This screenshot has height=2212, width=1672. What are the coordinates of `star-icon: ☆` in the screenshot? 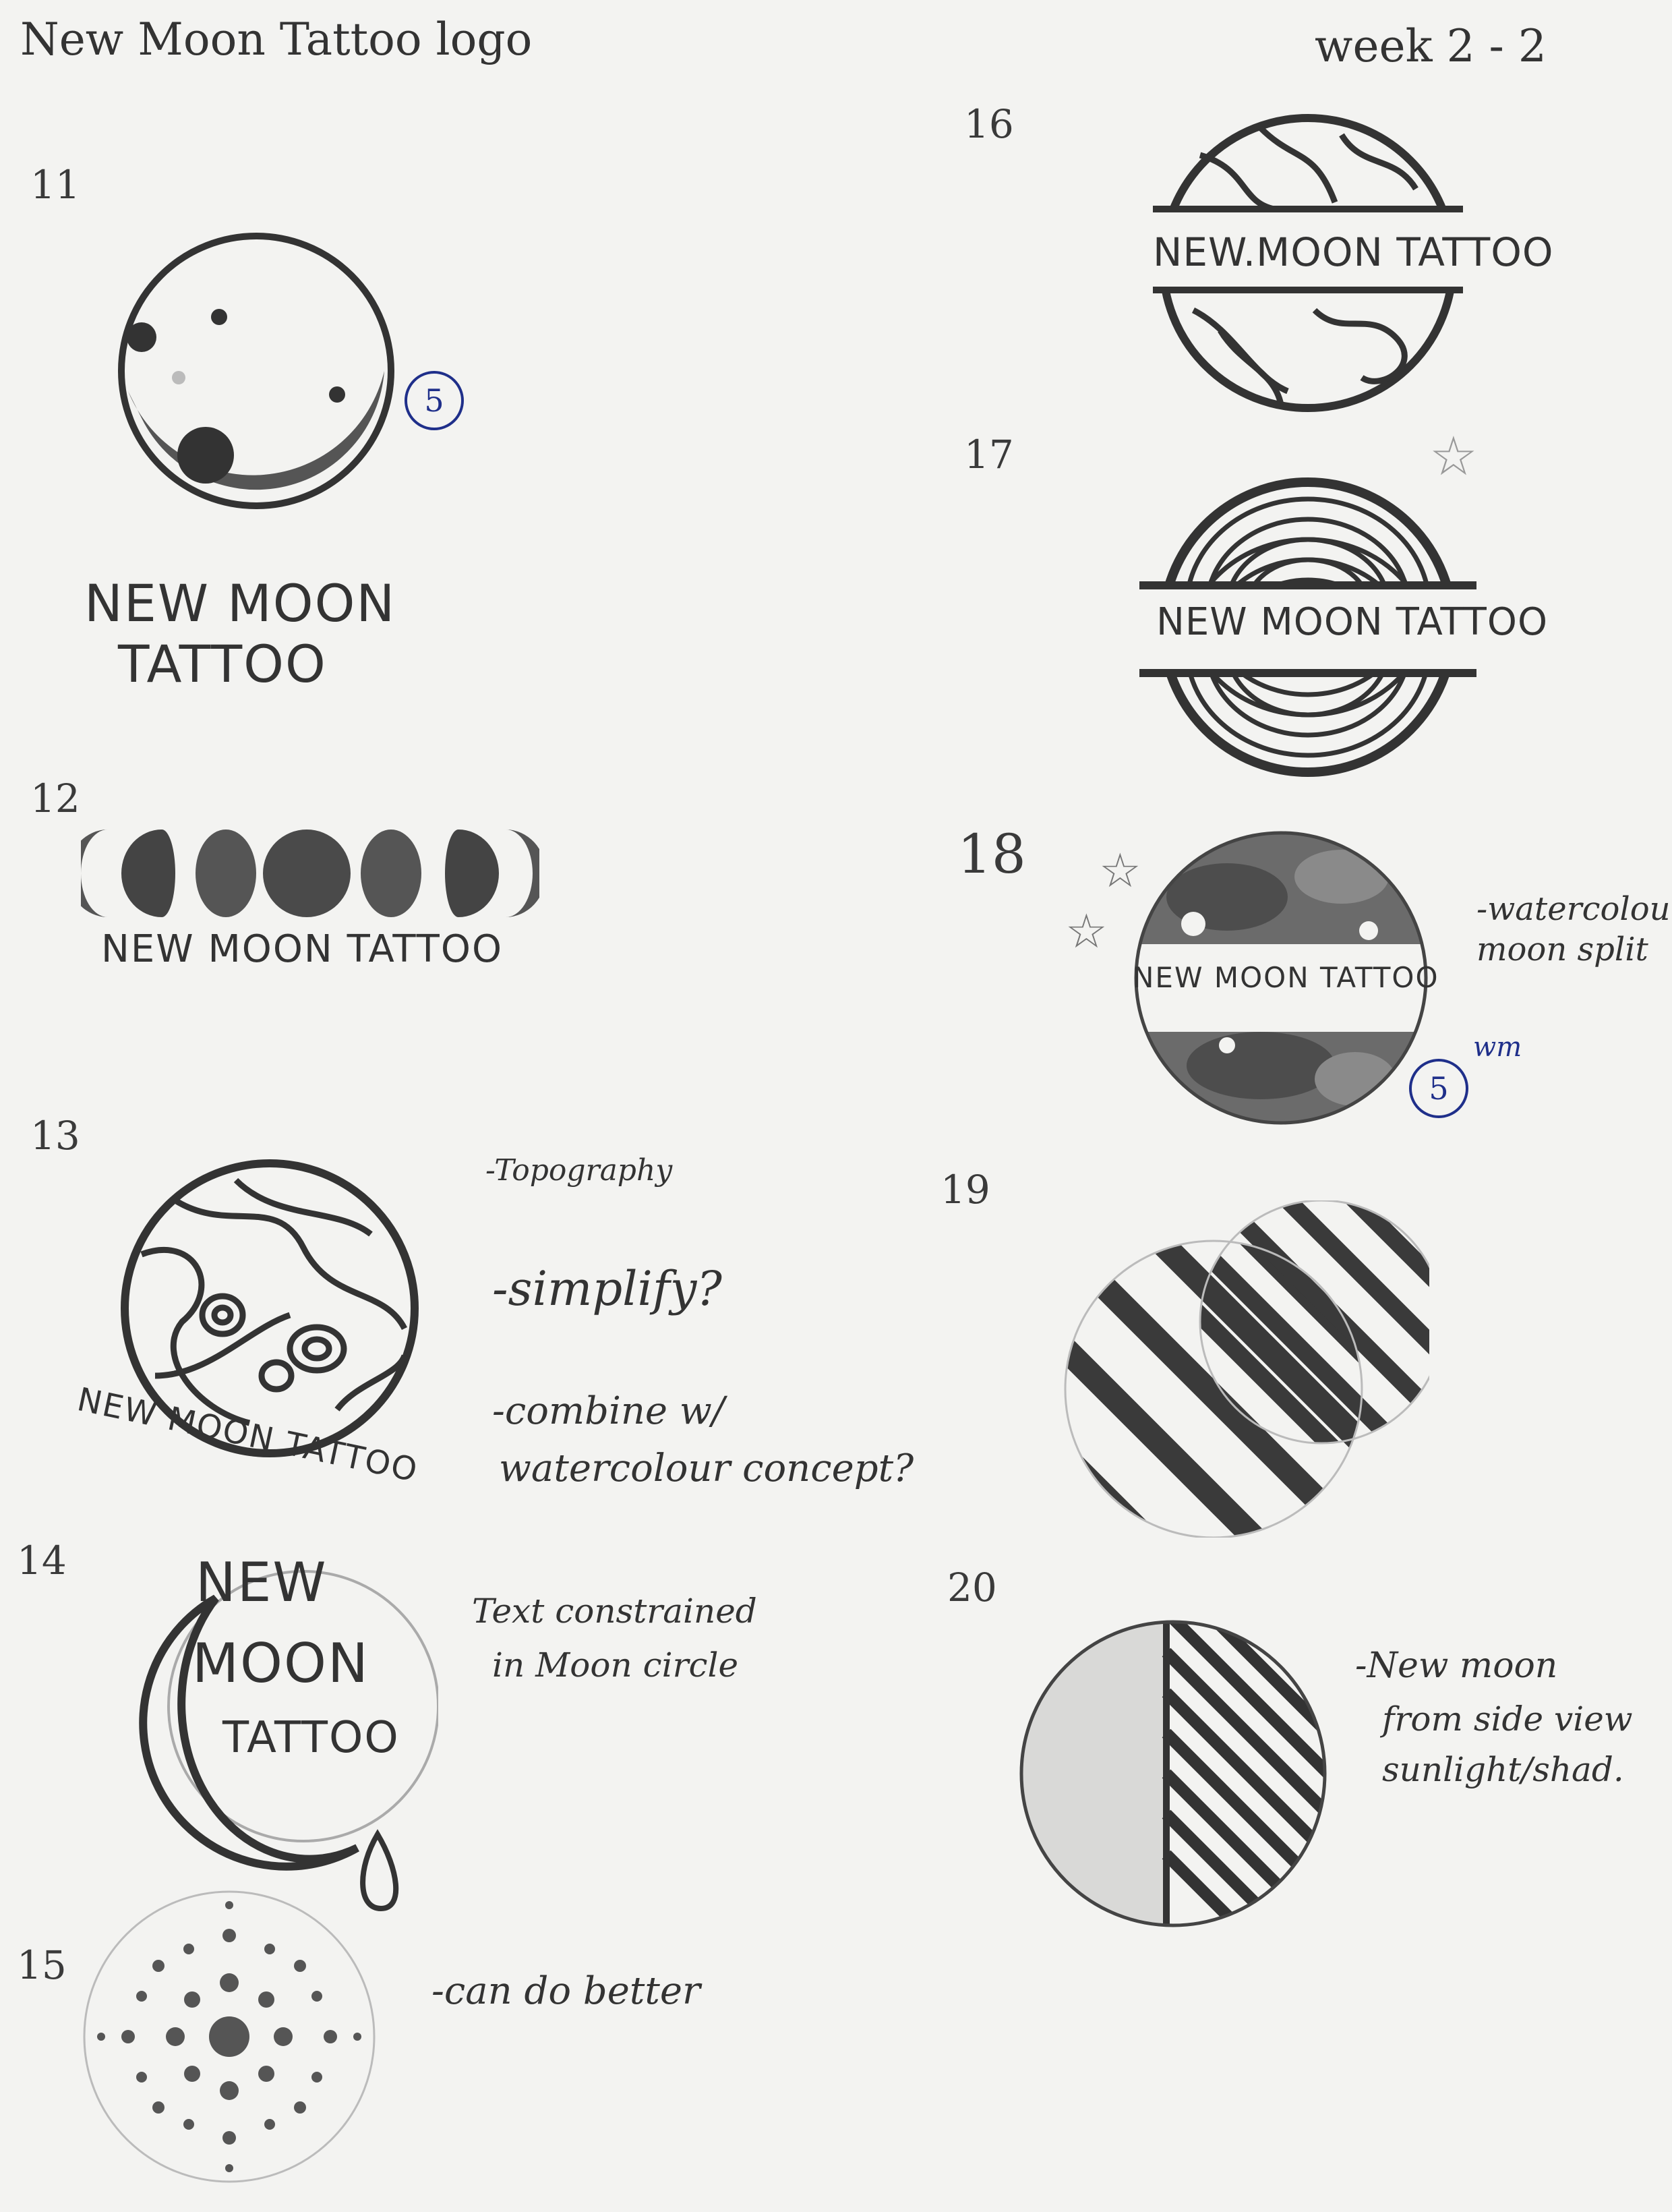 It's located at (1086, 932).